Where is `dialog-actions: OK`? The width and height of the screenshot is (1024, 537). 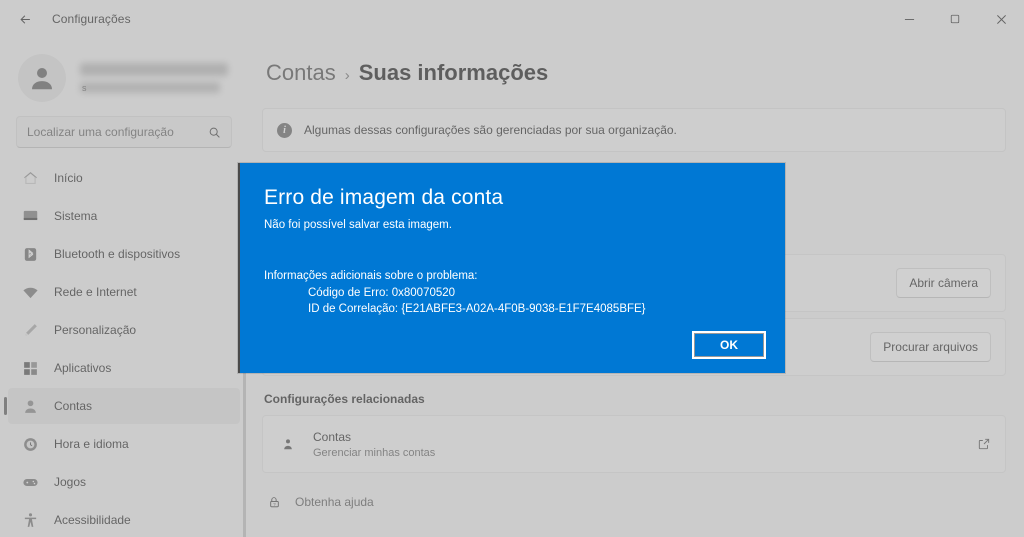 dialog-actions: OK is located at coordinates (729, 345).